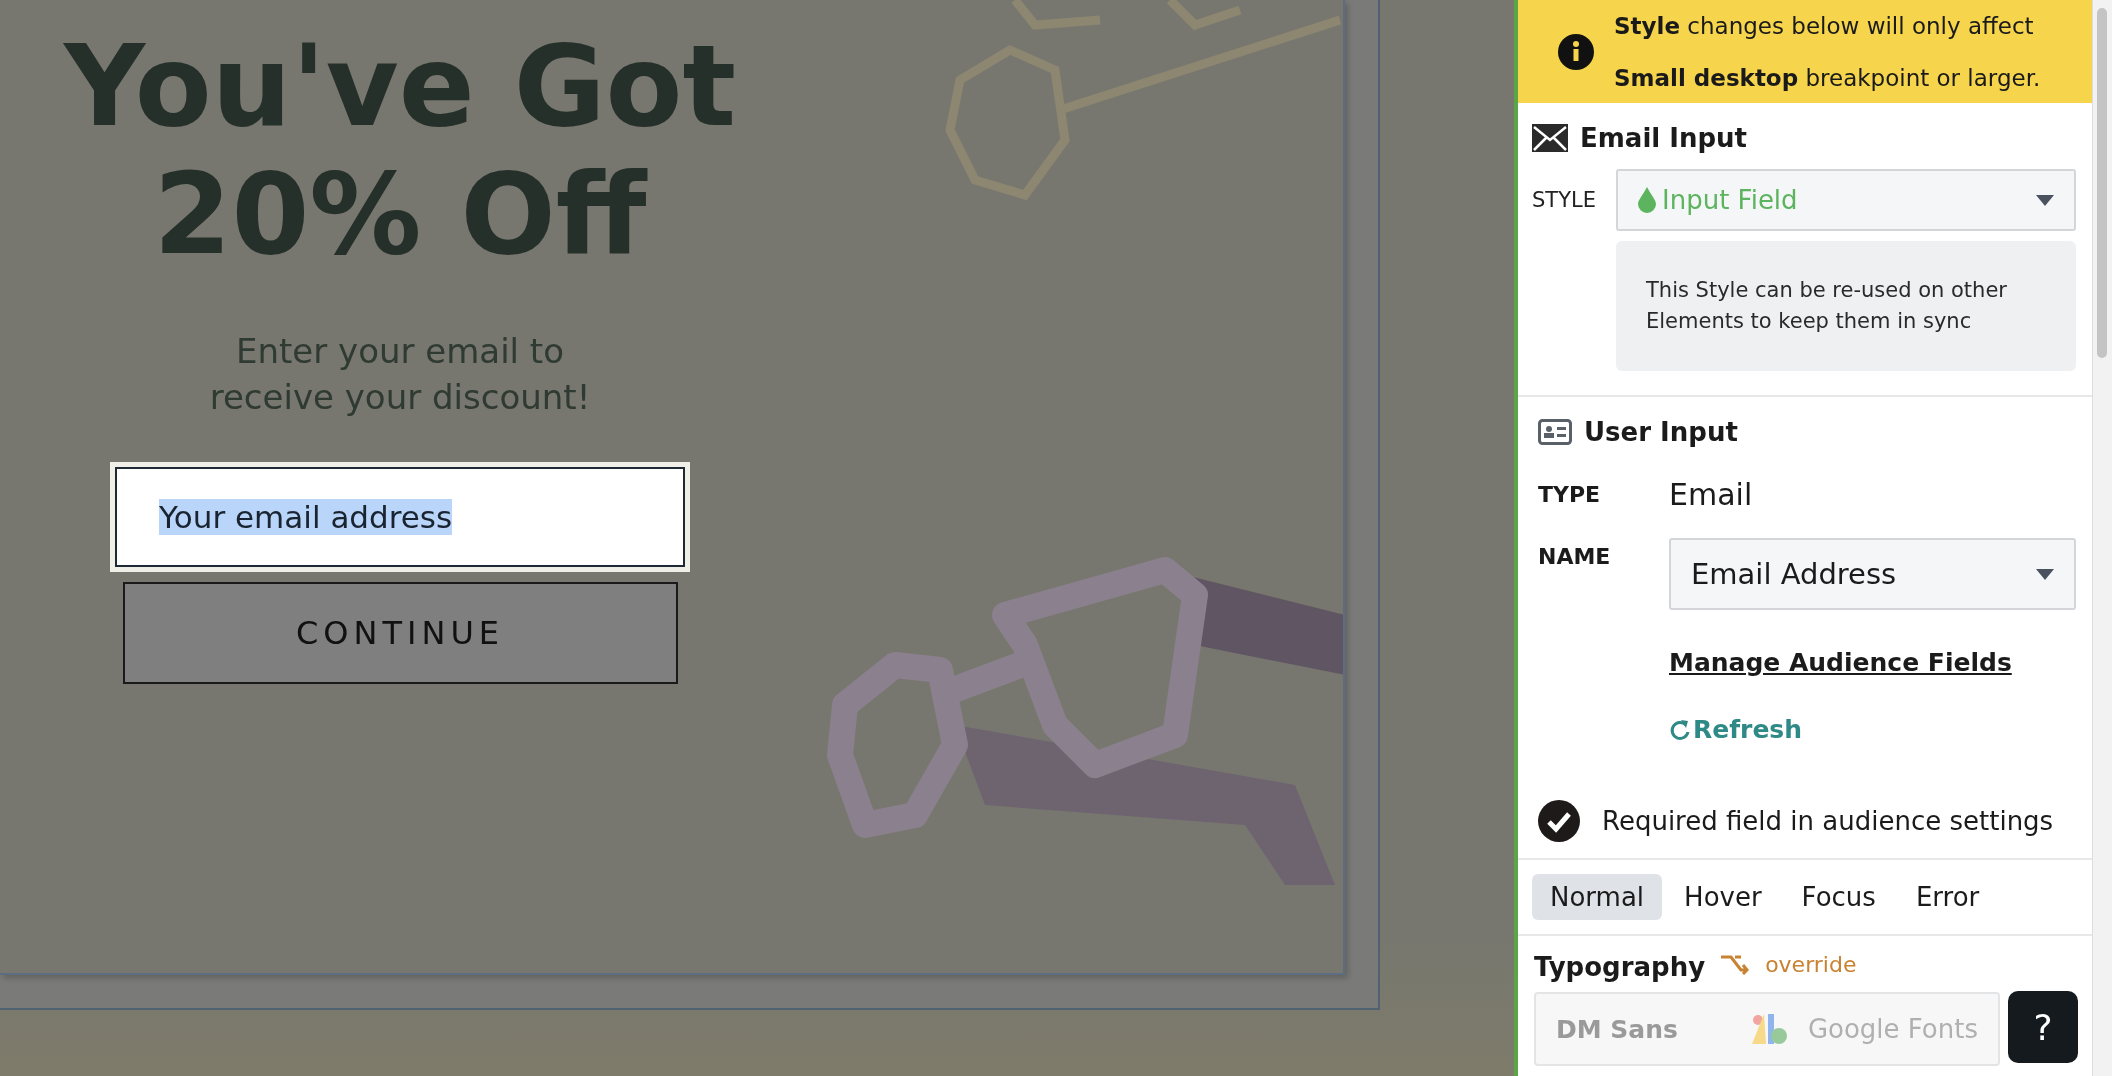  Describe the element at coordinates (1570, 494) in the screenshot. I see `type-label: TYPE` at that location.